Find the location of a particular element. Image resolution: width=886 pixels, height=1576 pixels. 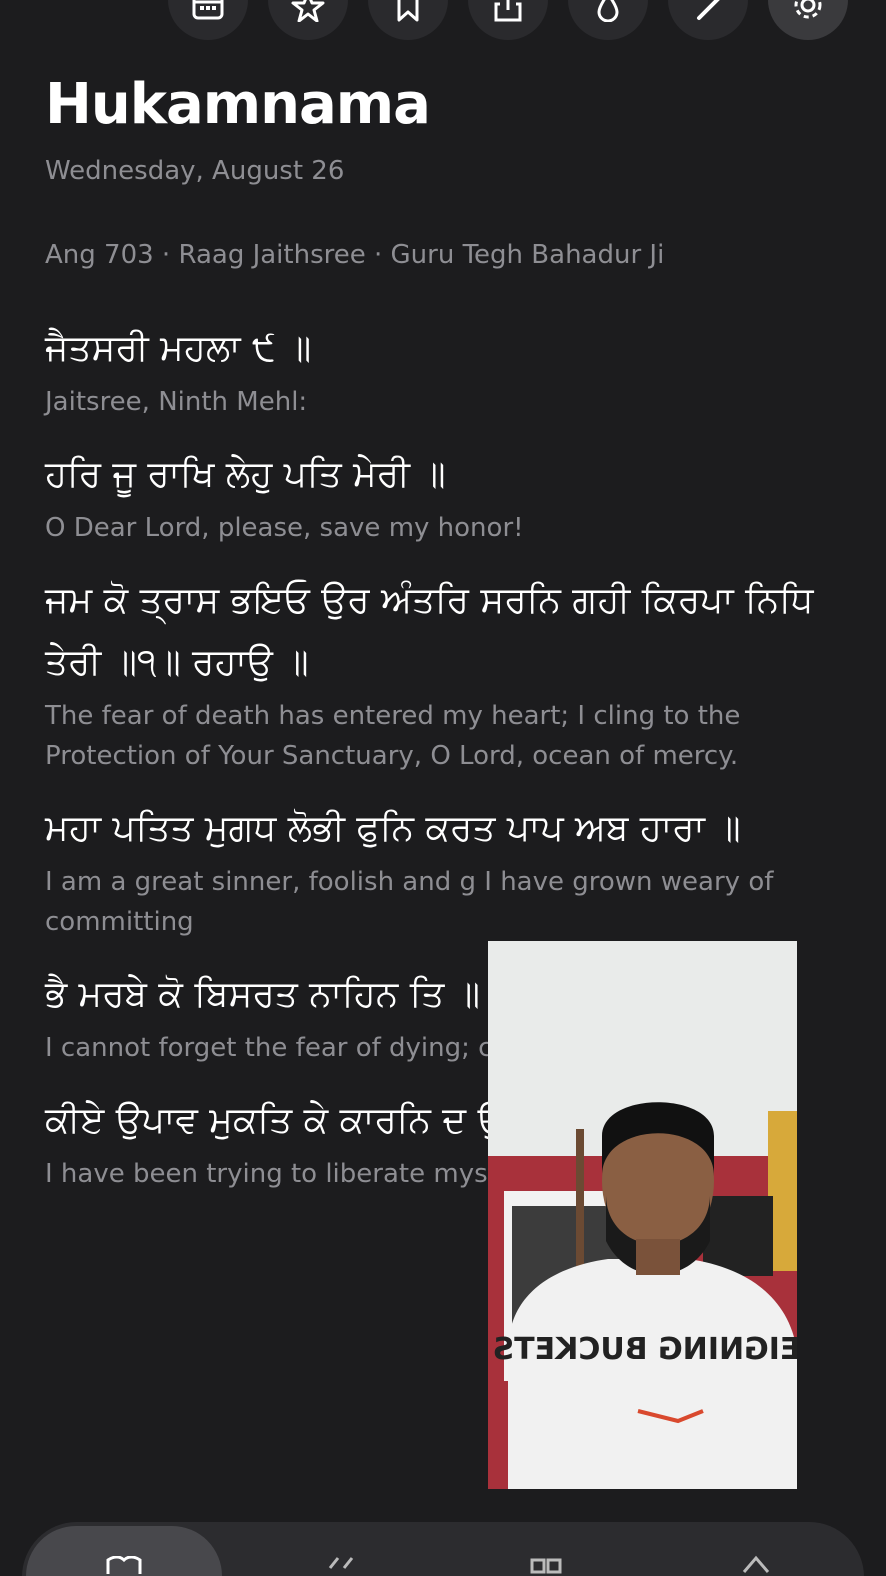

pencil-icon is located at coordinates (708, 10).